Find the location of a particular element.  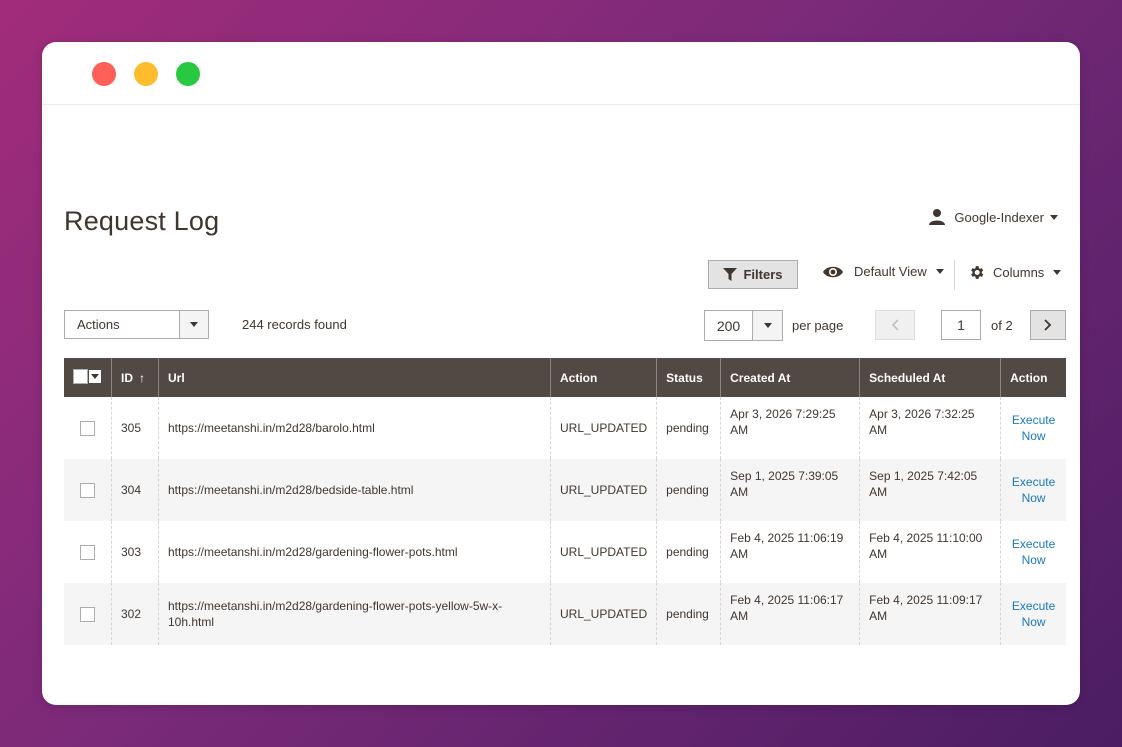

filter-icon is located at coordinates (730, 274).